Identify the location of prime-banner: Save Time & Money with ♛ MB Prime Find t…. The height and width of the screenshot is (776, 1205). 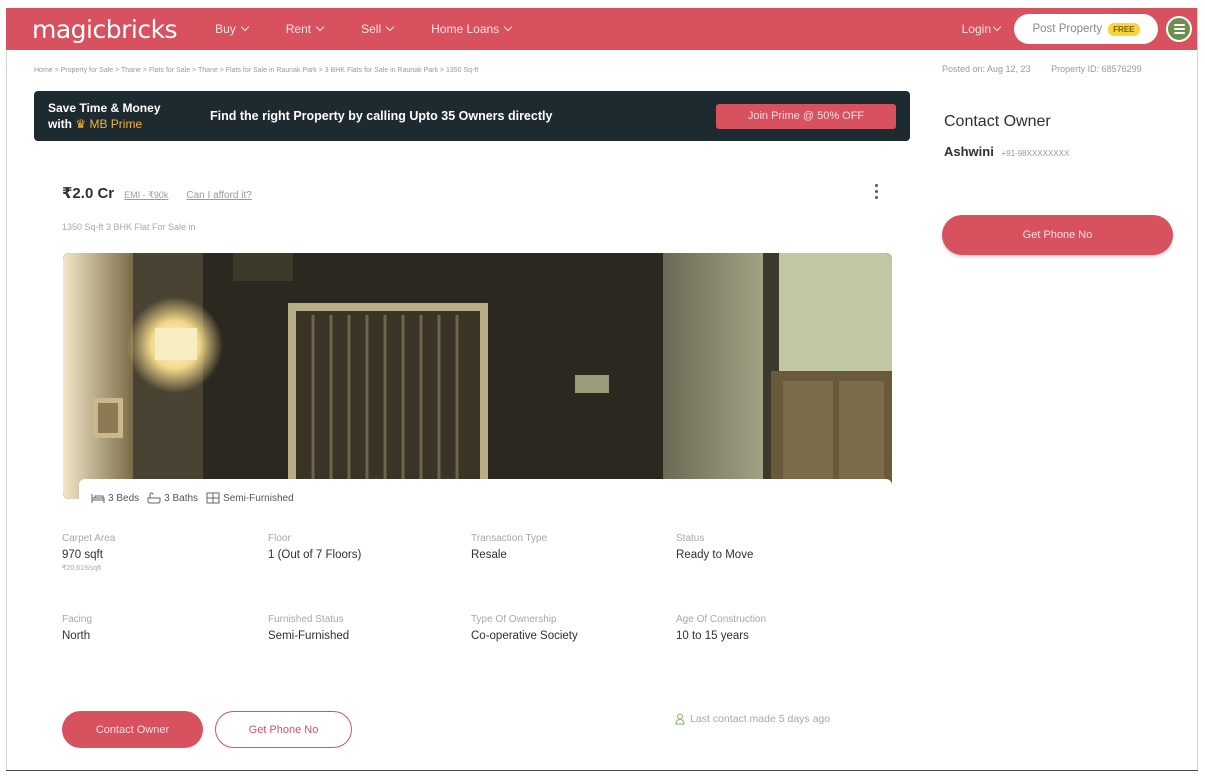
(472, 116).